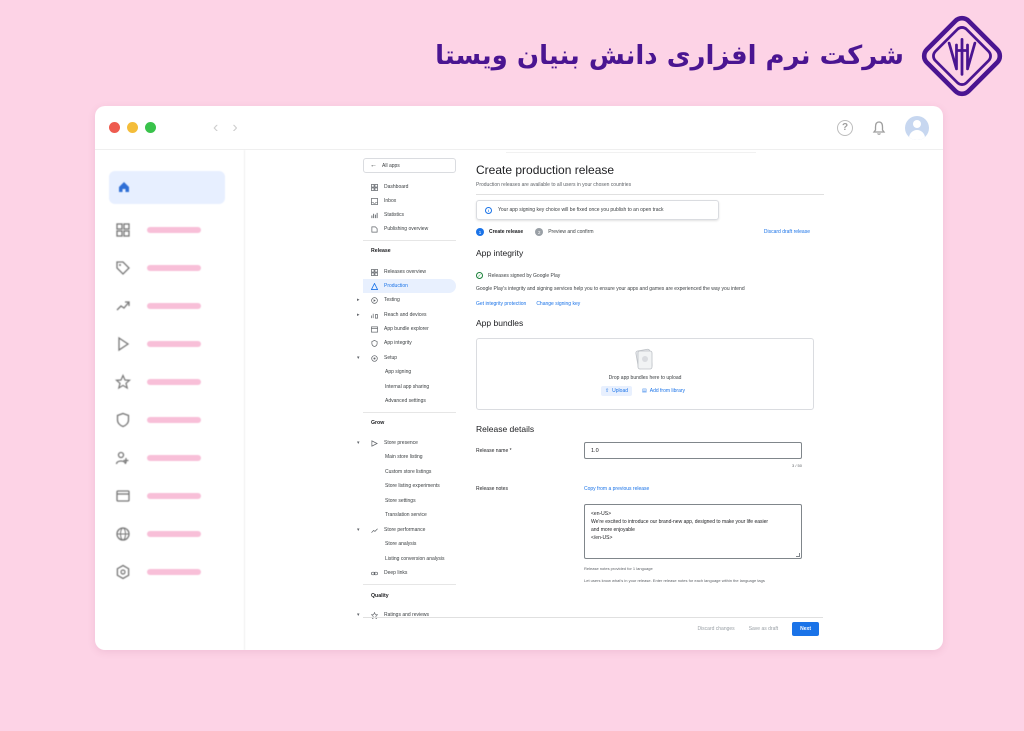 The image size is (1024, 731). I want to click on production-icon, so click(374, 286).